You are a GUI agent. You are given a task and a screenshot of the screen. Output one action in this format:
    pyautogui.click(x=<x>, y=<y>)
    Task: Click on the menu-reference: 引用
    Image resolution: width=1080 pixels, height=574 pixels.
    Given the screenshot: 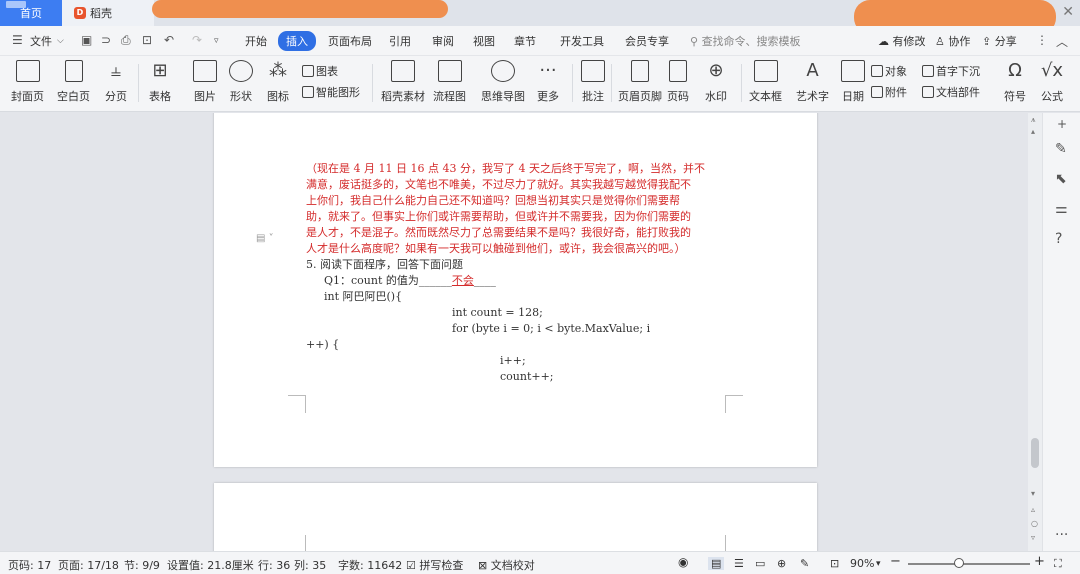 What is the action you would take?
    pyautogui.click(x=400, y=41)
    